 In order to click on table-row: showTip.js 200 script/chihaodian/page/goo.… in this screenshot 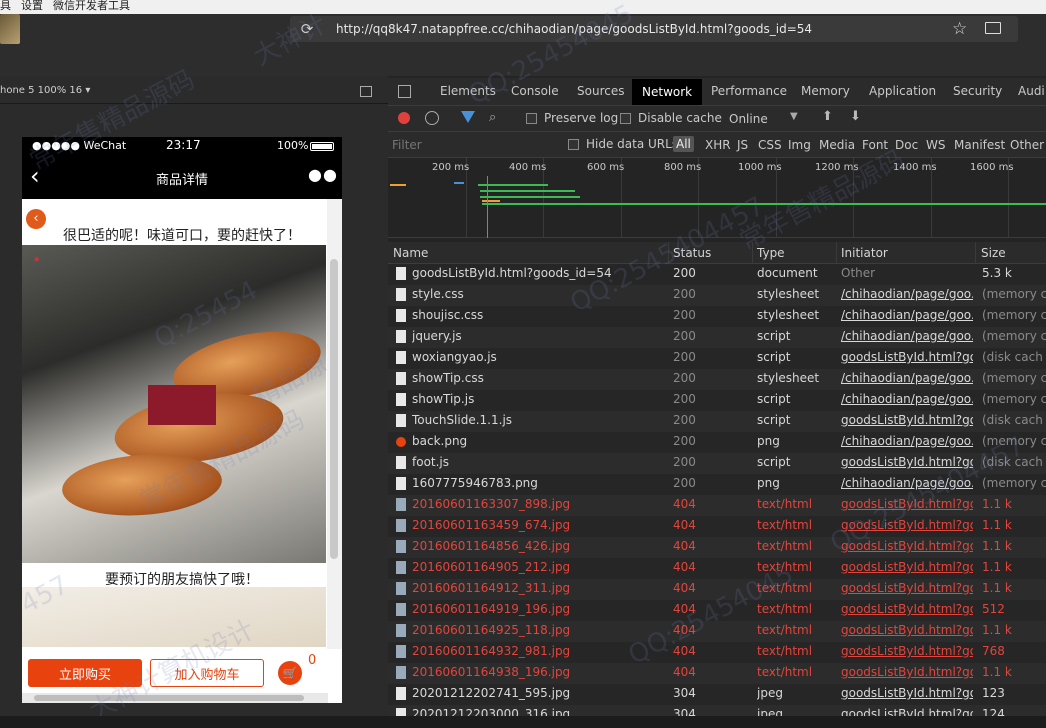, I will do `click(717, 400)`.